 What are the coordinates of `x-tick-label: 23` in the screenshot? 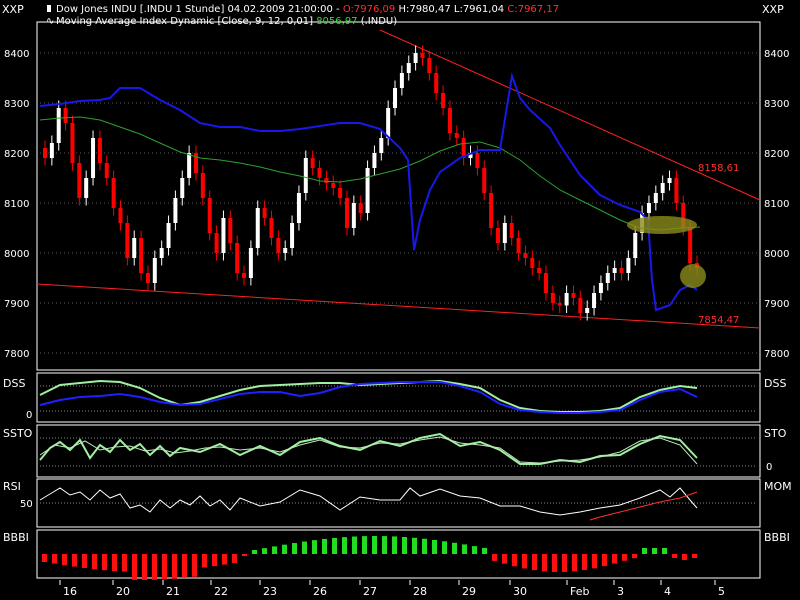 It's located at (270, 591).